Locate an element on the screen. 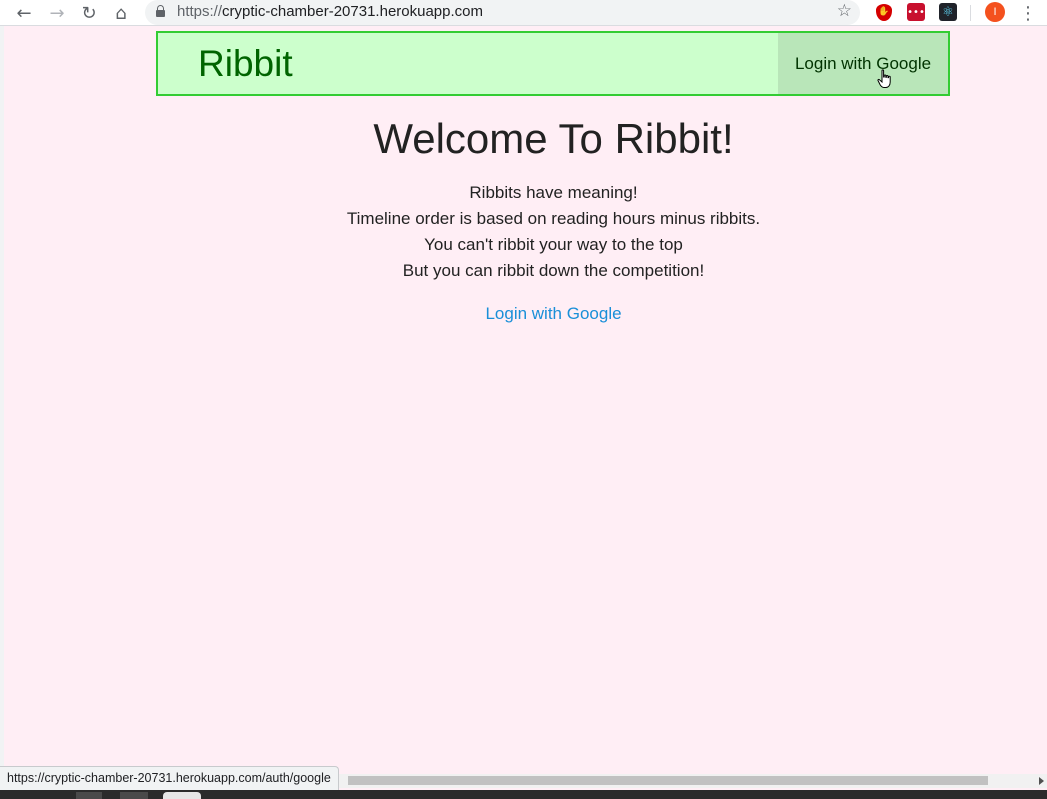 This screenshot has height=799, width=1047. intro-line: You can't ribbit your way to the top is located at coordinates (553, 244).